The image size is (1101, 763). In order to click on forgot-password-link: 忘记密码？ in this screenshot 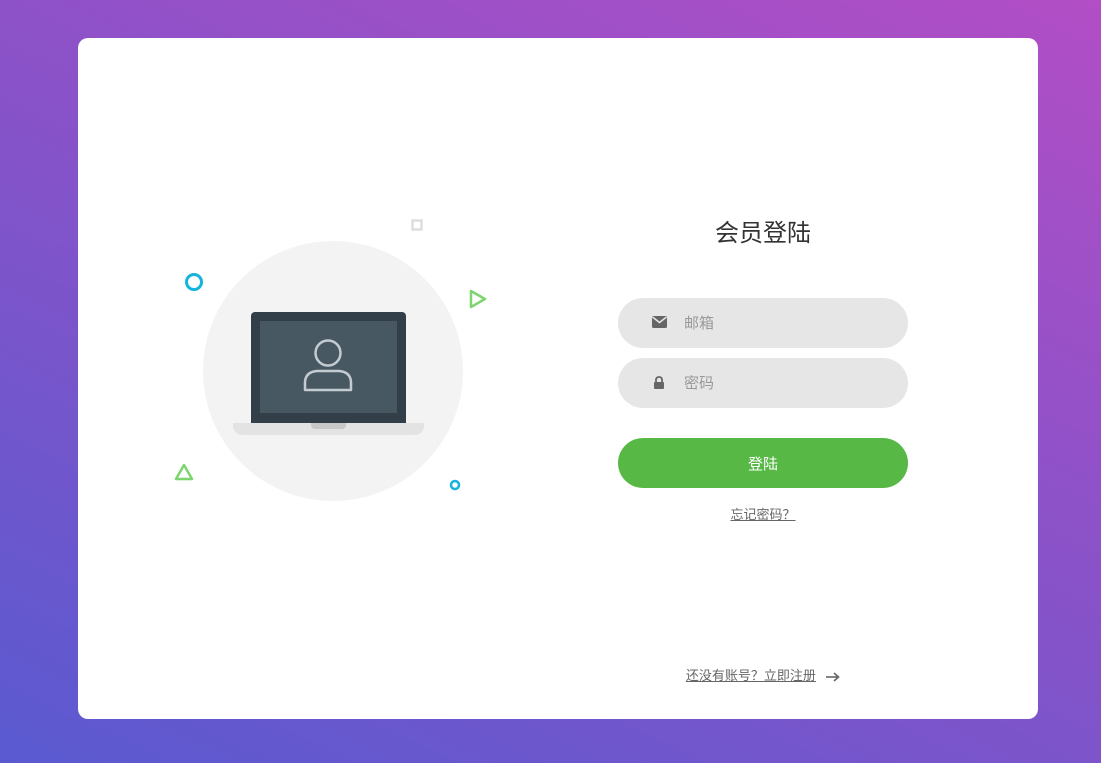, I will do `click(762, 515)`.